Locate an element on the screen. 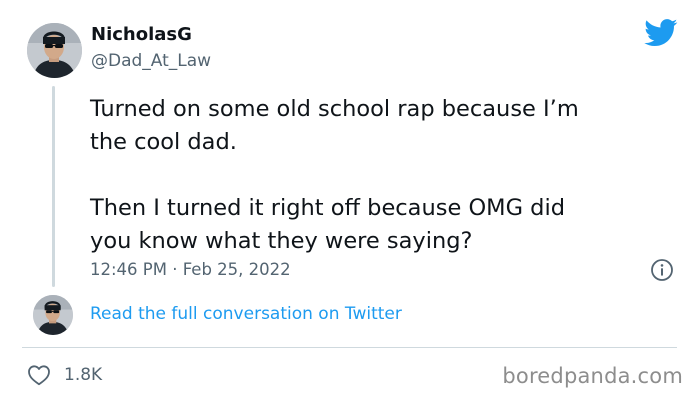  twitter-bird-icon is located at coordinates (661, 33).